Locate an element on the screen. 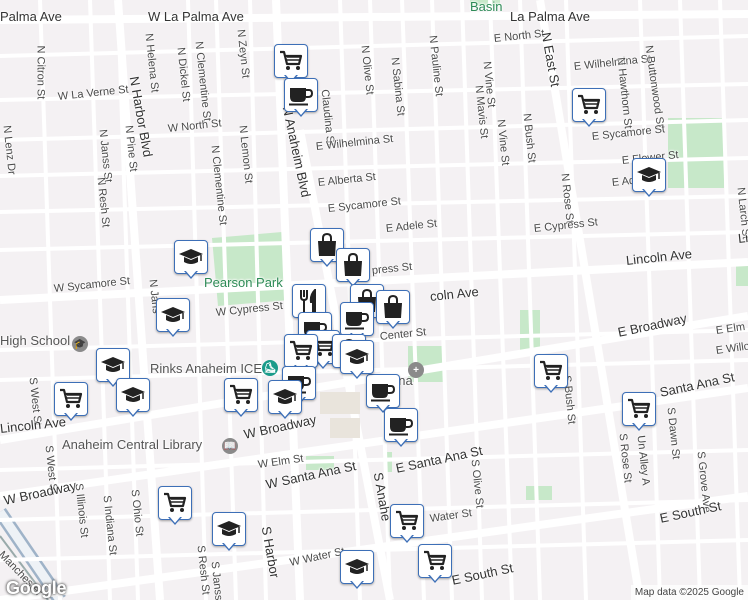  map-attribution: Map data ©2025 Google is located at coordinates (689, 592).